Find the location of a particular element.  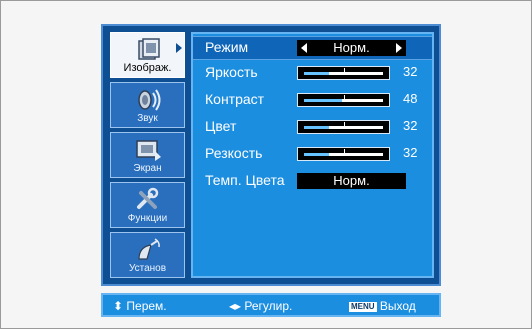

selected-arrow-icon is located at coordinates (179, 48).